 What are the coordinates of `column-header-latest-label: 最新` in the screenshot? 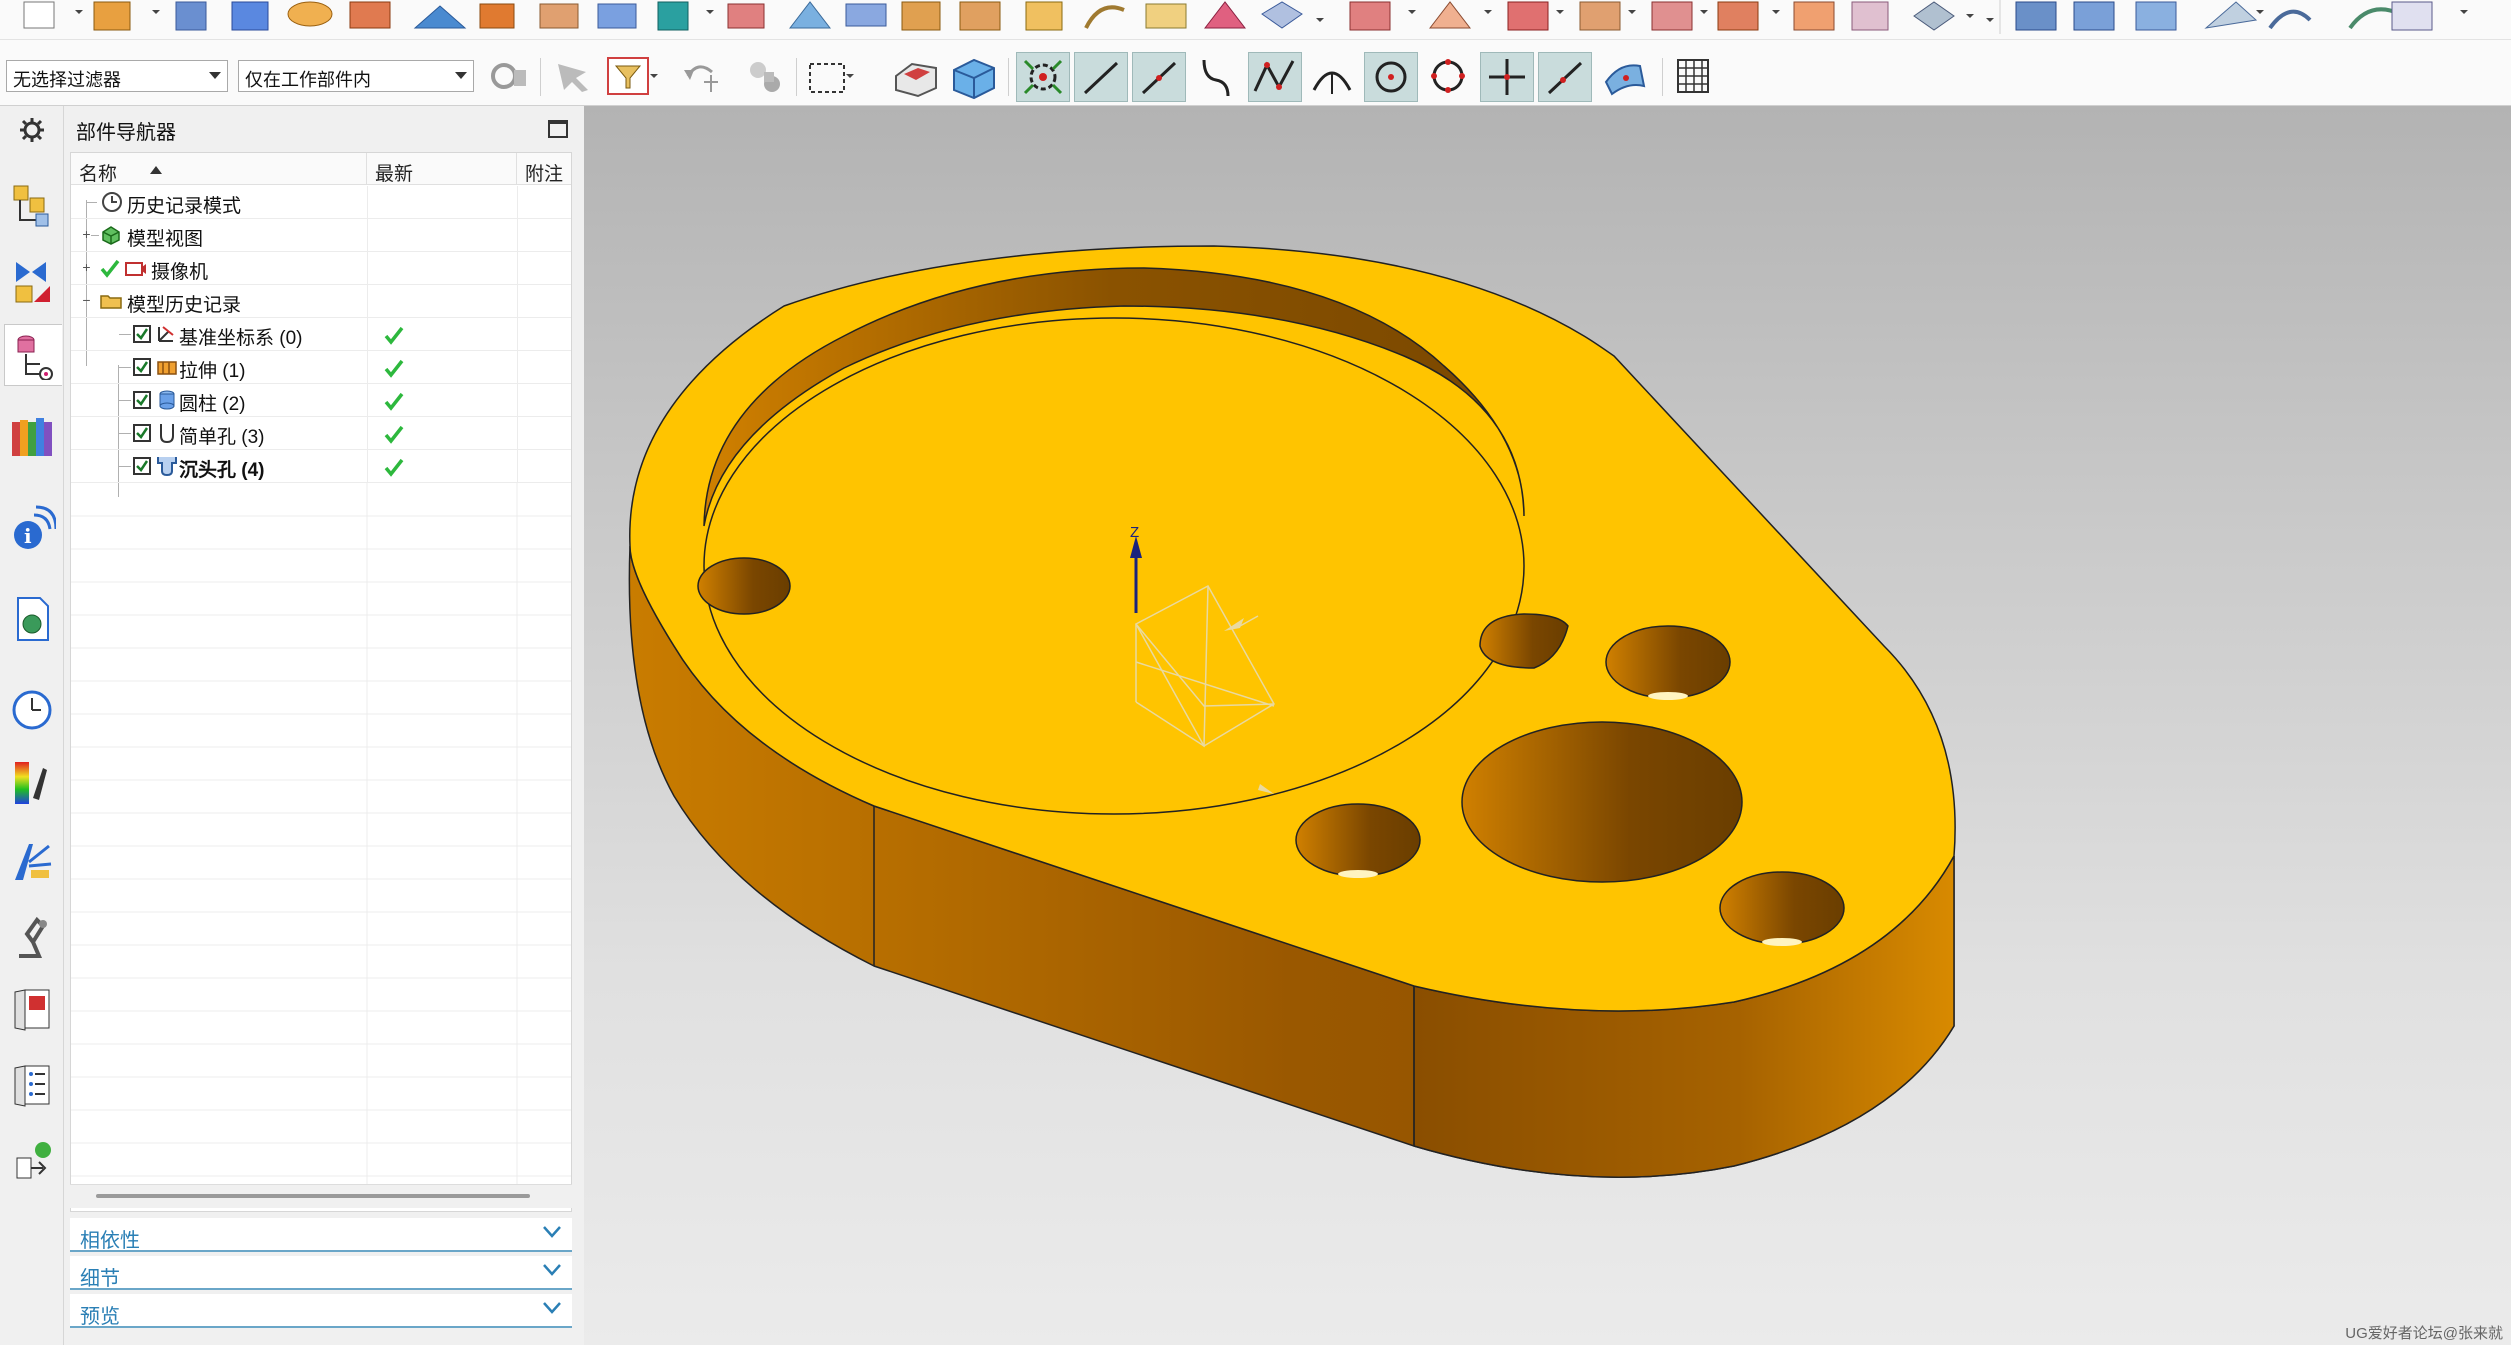 It's located at (394, 174).